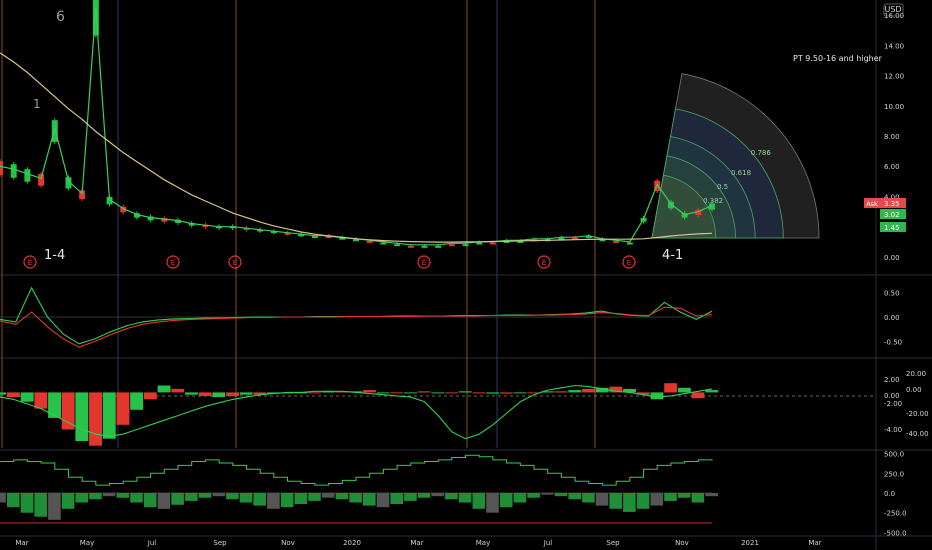 The width and height of the screenshot is (932, 550). Describe the element at coordinates (894, 46) in the screenshot. I see `axis-tick-label: 14.00` at that location.